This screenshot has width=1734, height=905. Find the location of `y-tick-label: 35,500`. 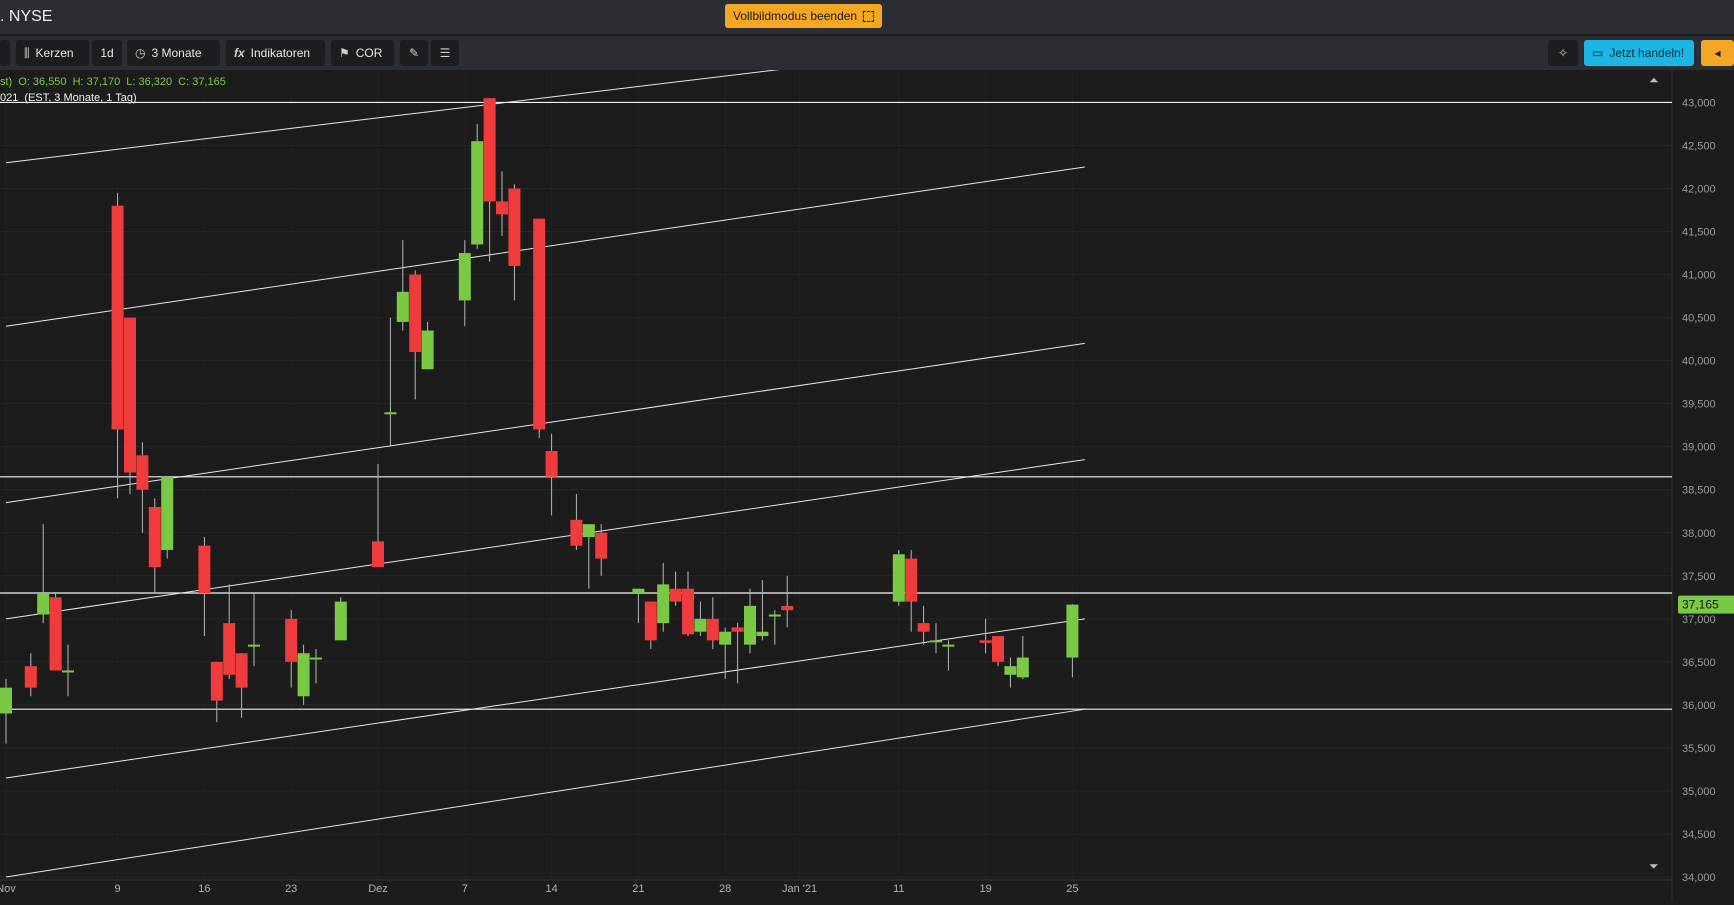

y-tick-label: 35,500 is located at coordinates (1699, 749).